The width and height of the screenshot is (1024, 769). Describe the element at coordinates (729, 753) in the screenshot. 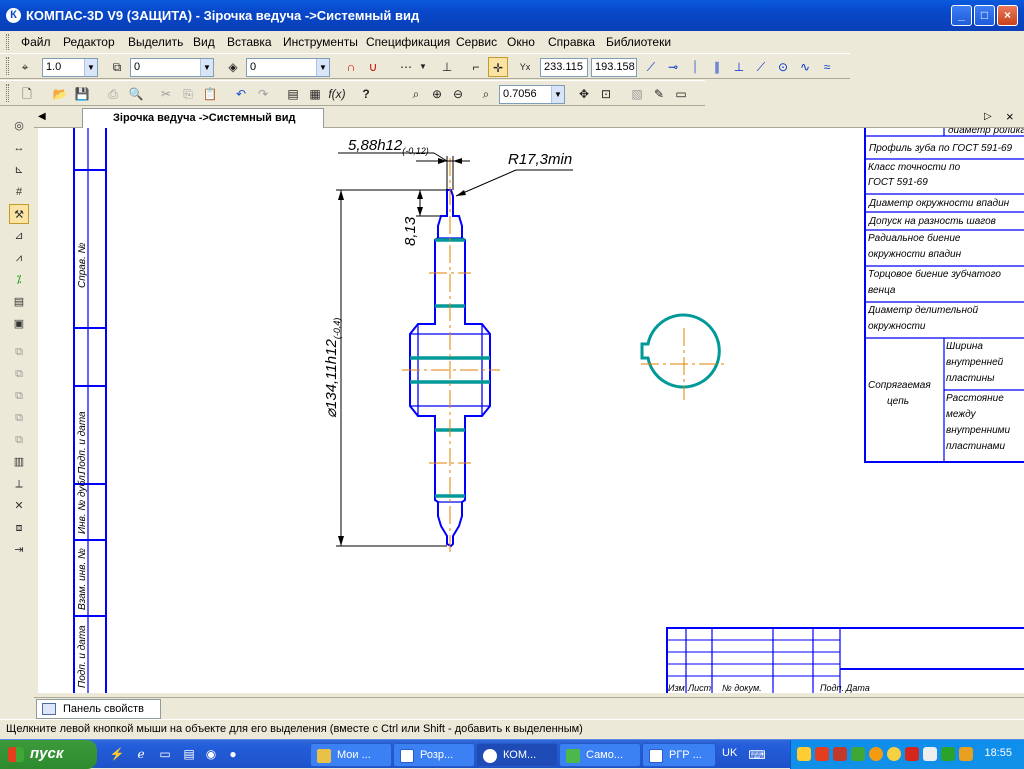

I see `language-indicator: UK` at that location.